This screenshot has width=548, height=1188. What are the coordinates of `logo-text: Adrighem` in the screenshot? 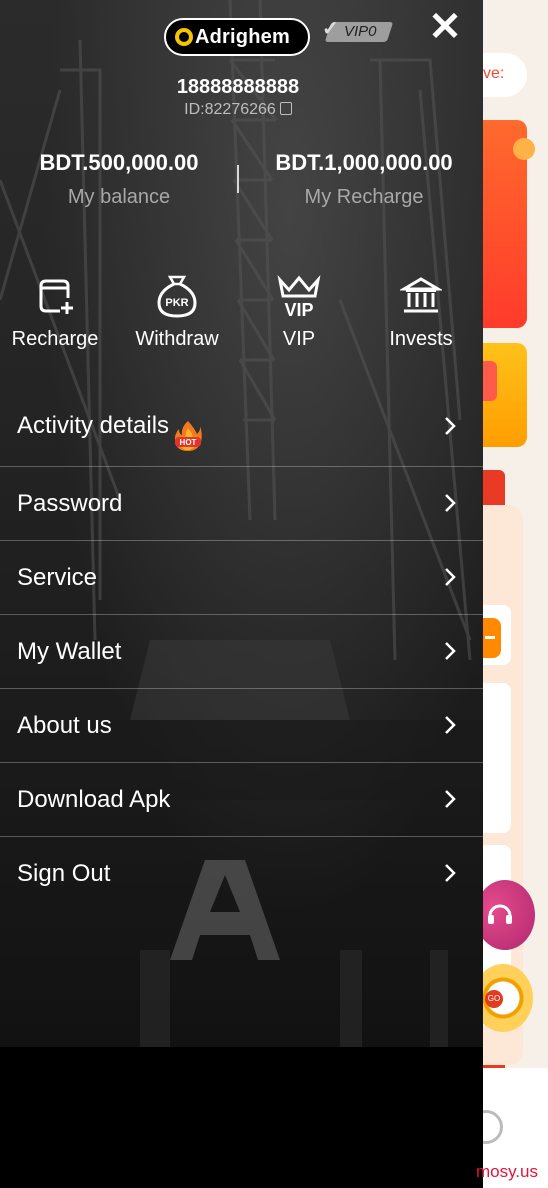 It's located at (242, 36).